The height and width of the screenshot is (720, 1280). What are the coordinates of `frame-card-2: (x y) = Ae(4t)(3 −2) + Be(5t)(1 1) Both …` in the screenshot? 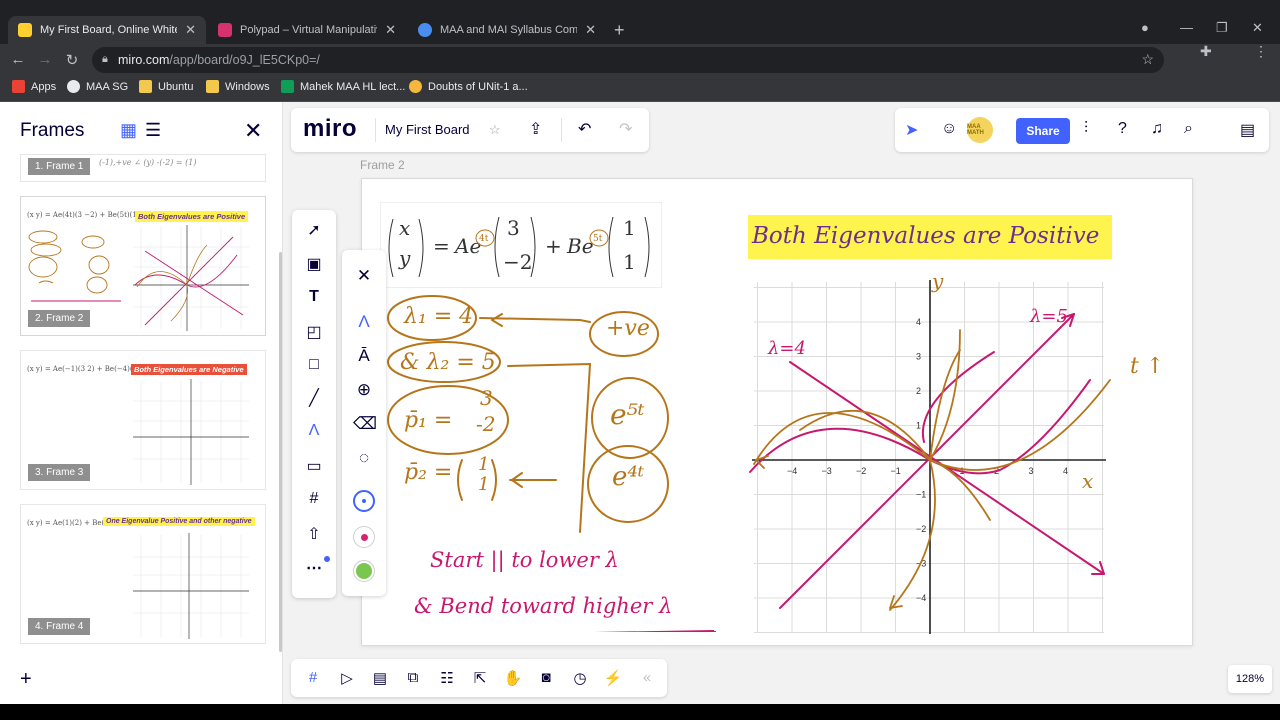 It's located at (143, 266).